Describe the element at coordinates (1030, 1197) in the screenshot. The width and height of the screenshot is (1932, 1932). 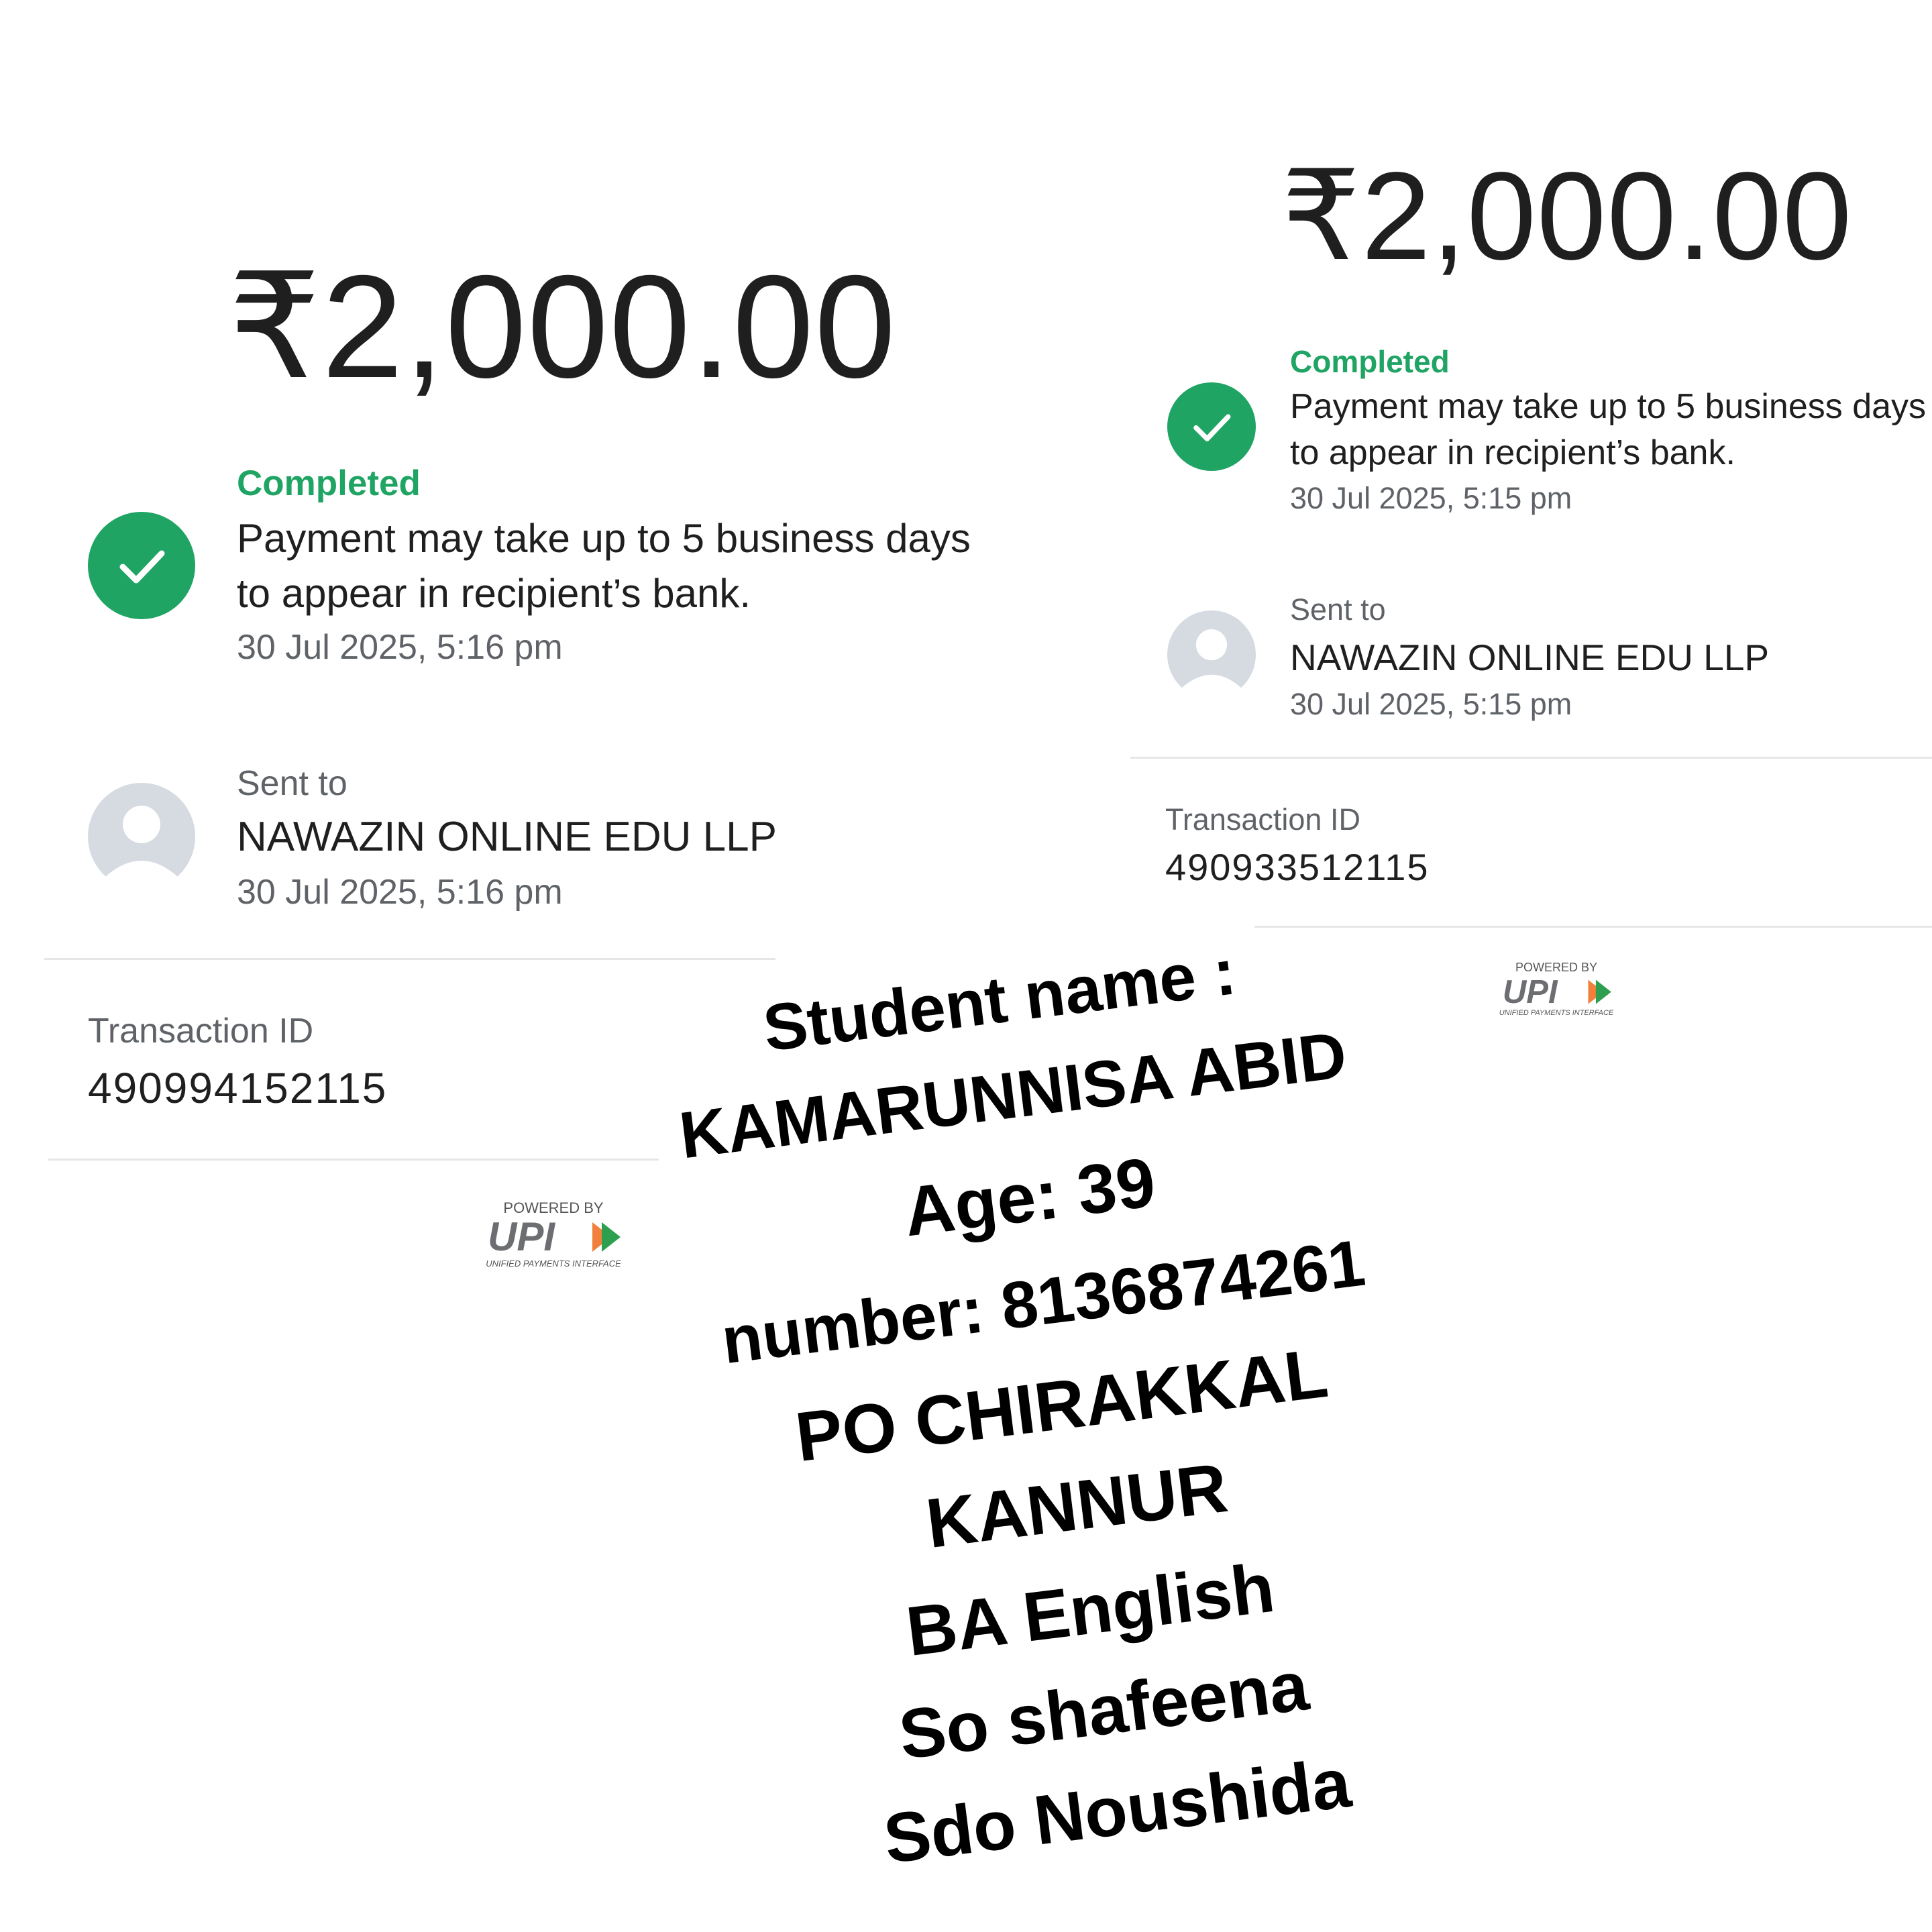
I see `note-line-age: Age: 39` at that location.